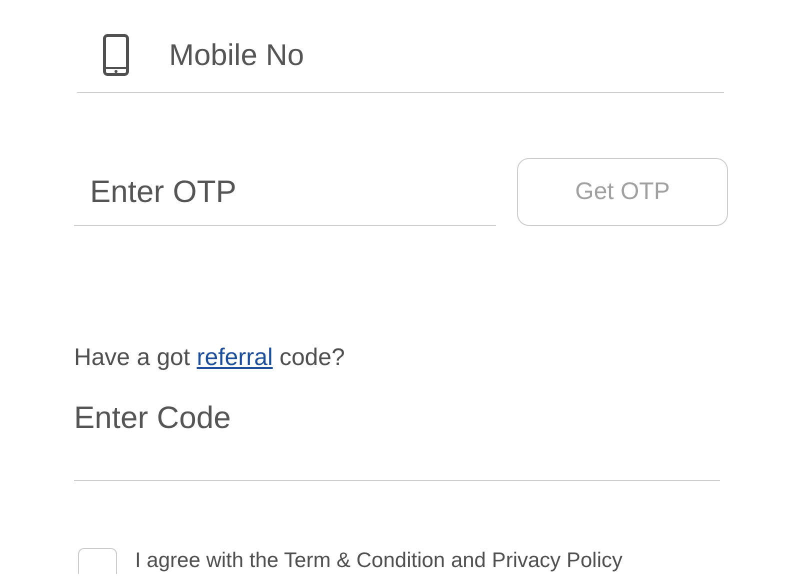  What do you see at coordinates (116, 55) in the screenshot?
I see `smartphone-icon` at bounding box center [116, 55].